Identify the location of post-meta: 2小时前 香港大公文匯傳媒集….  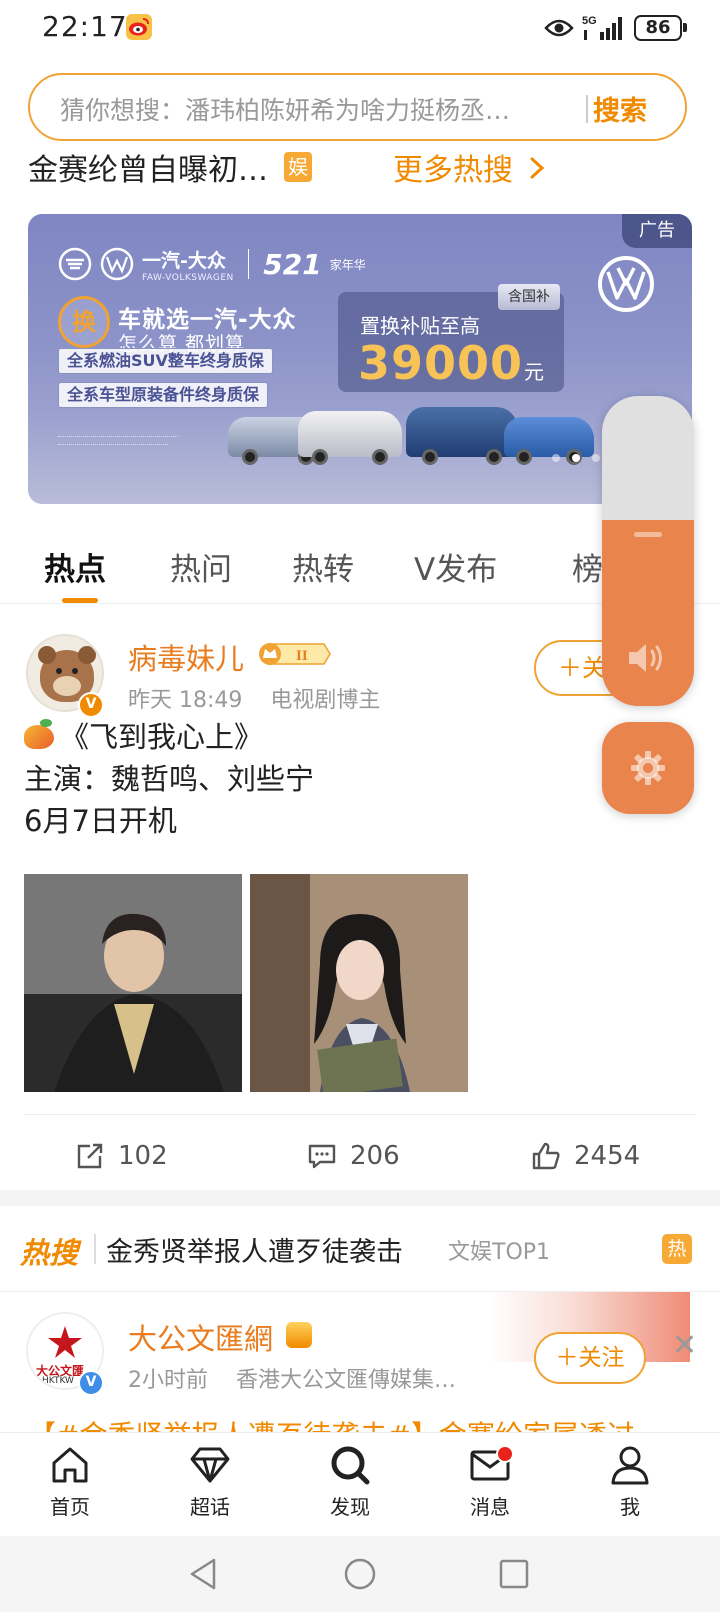
(292, 1378).